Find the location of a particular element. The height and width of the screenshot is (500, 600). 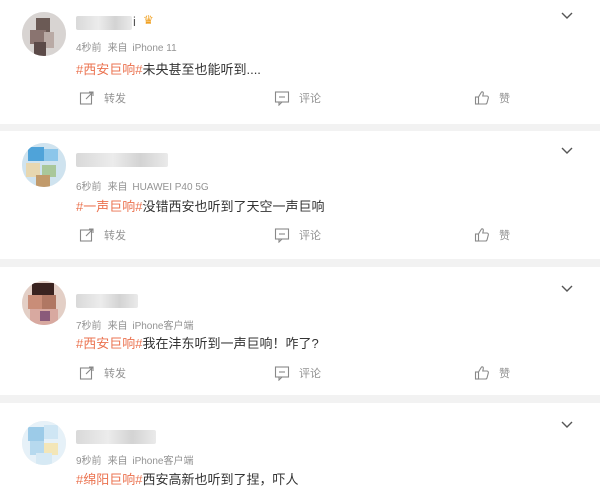

comment-text: #绵阳巨响#西安高新也听到了捏，吓人 is located at coordinates (187, 478).